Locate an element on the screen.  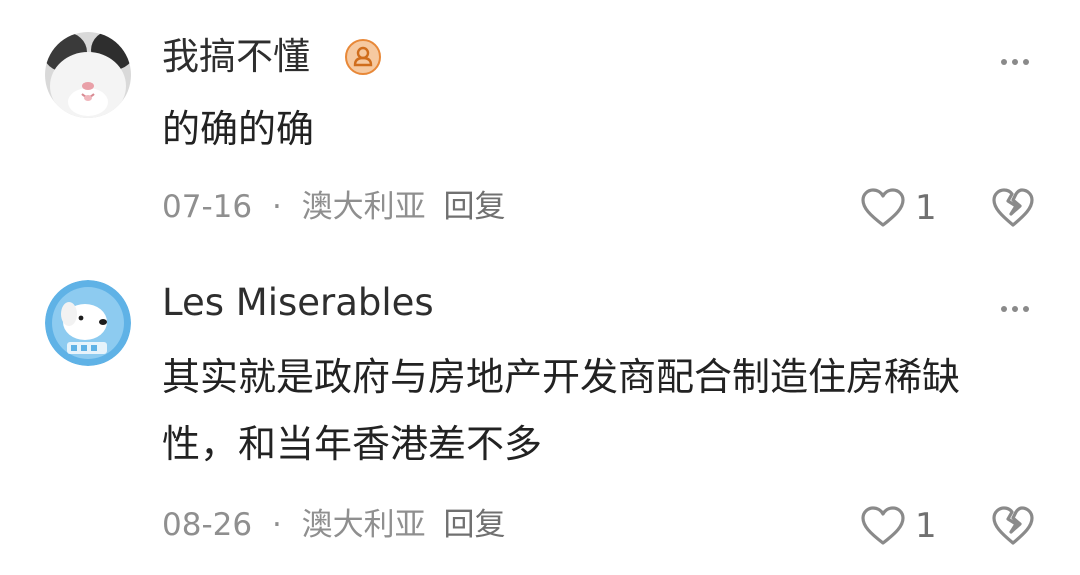
comment-text: 其实就是政府与房地产开发商配合制造住房稀缺性，和当年香港差不多 is located at coordinates (561, 410).